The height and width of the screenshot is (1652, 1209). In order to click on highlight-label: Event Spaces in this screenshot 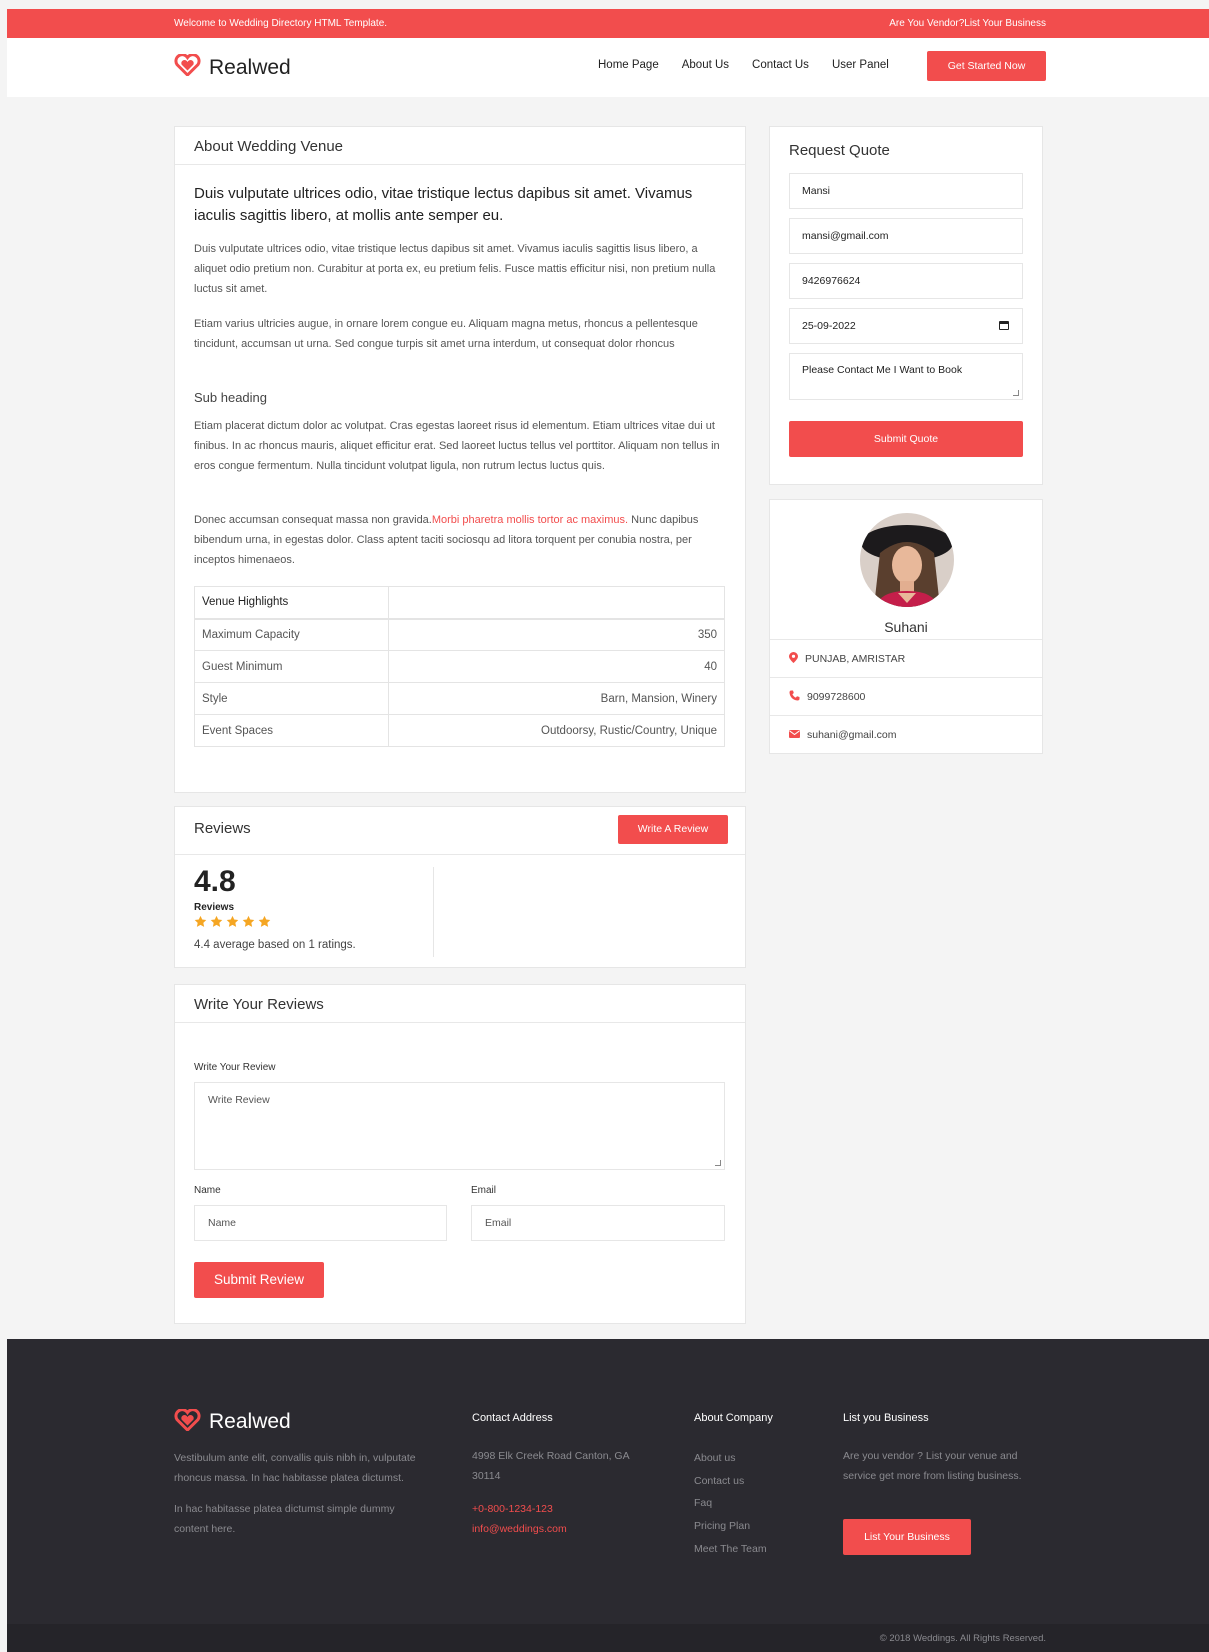, I will do `click(291, 730)`.